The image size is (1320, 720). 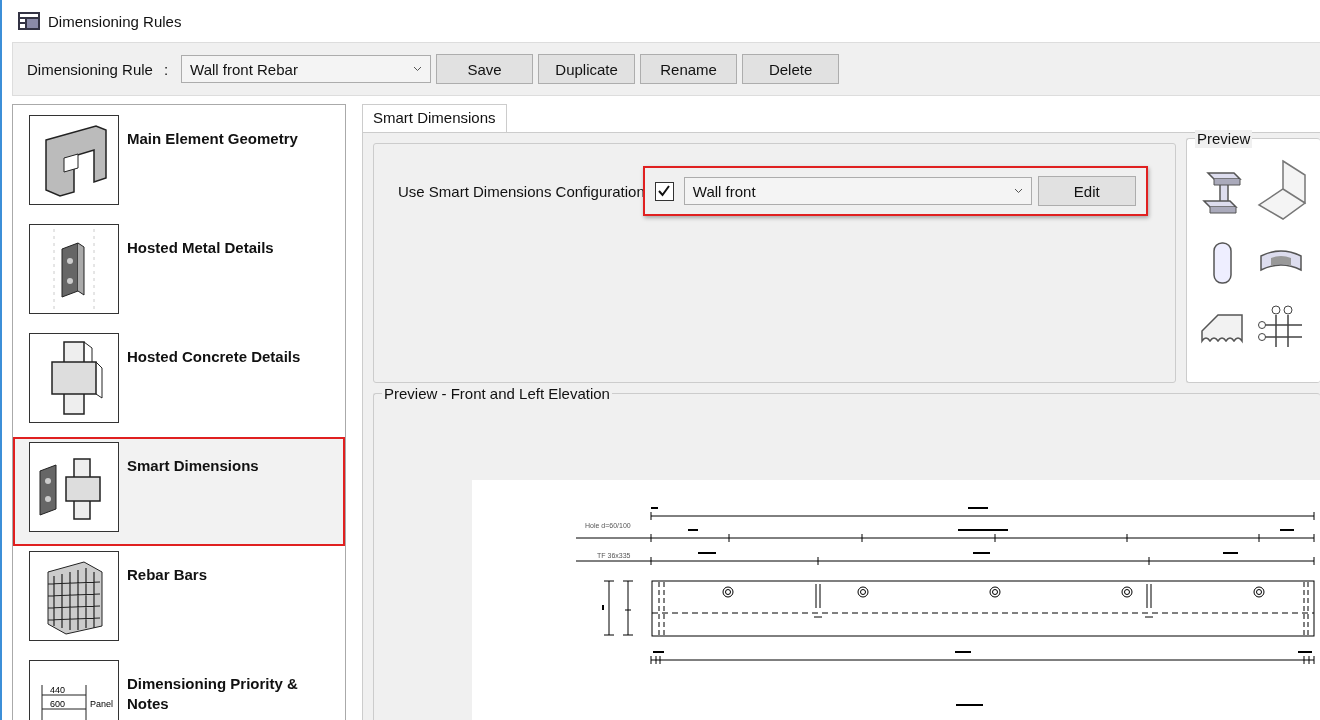 I want to click on sidebar-item: Rebar Bars, so click(x=179, y=600).